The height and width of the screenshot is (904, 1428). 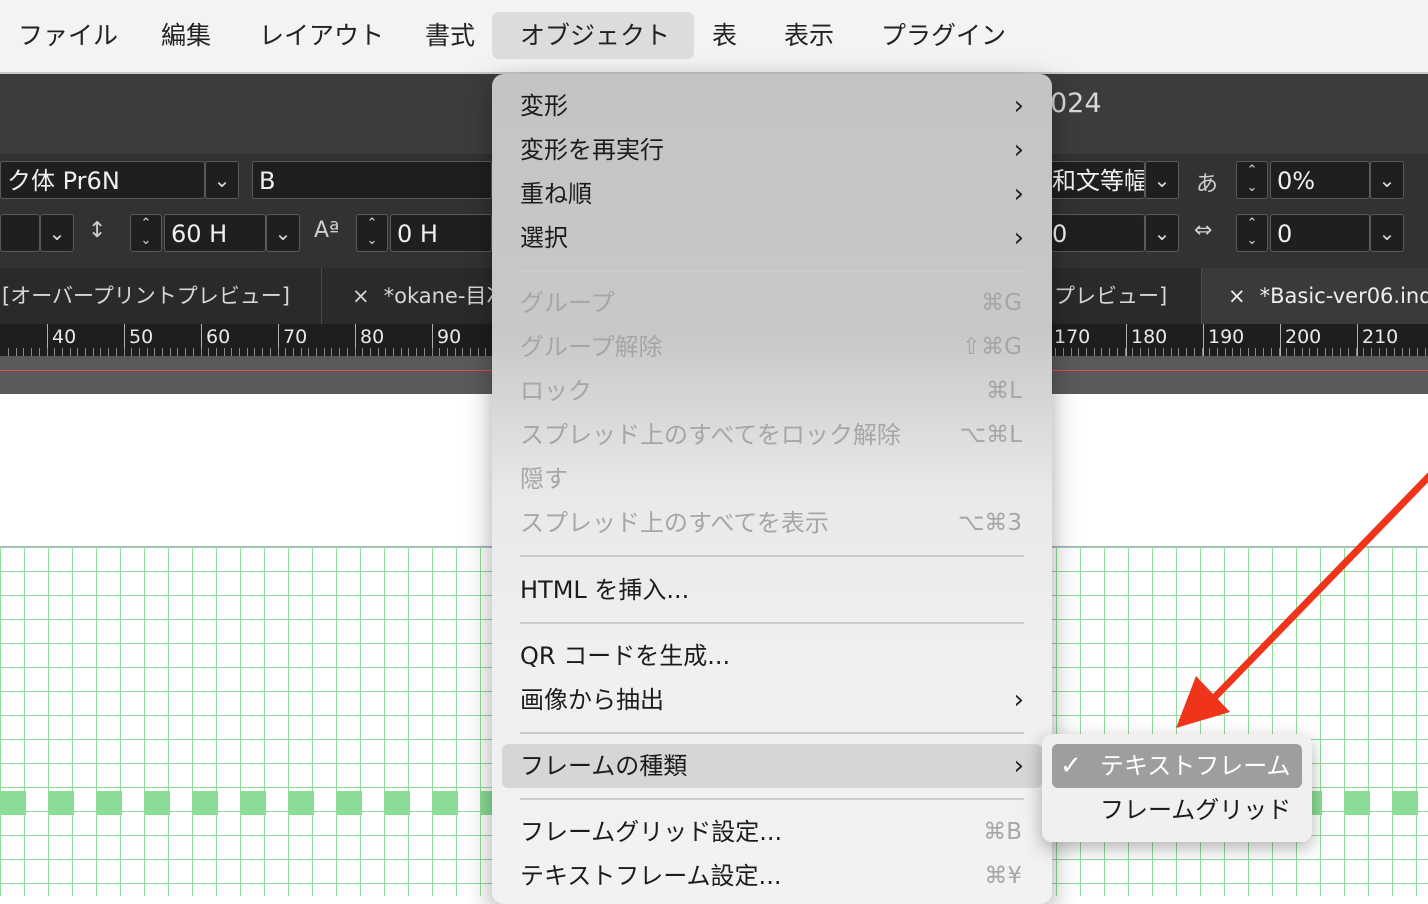 I want to click on tsume-dropdown: ⌄, so click(x=1387, y=180).